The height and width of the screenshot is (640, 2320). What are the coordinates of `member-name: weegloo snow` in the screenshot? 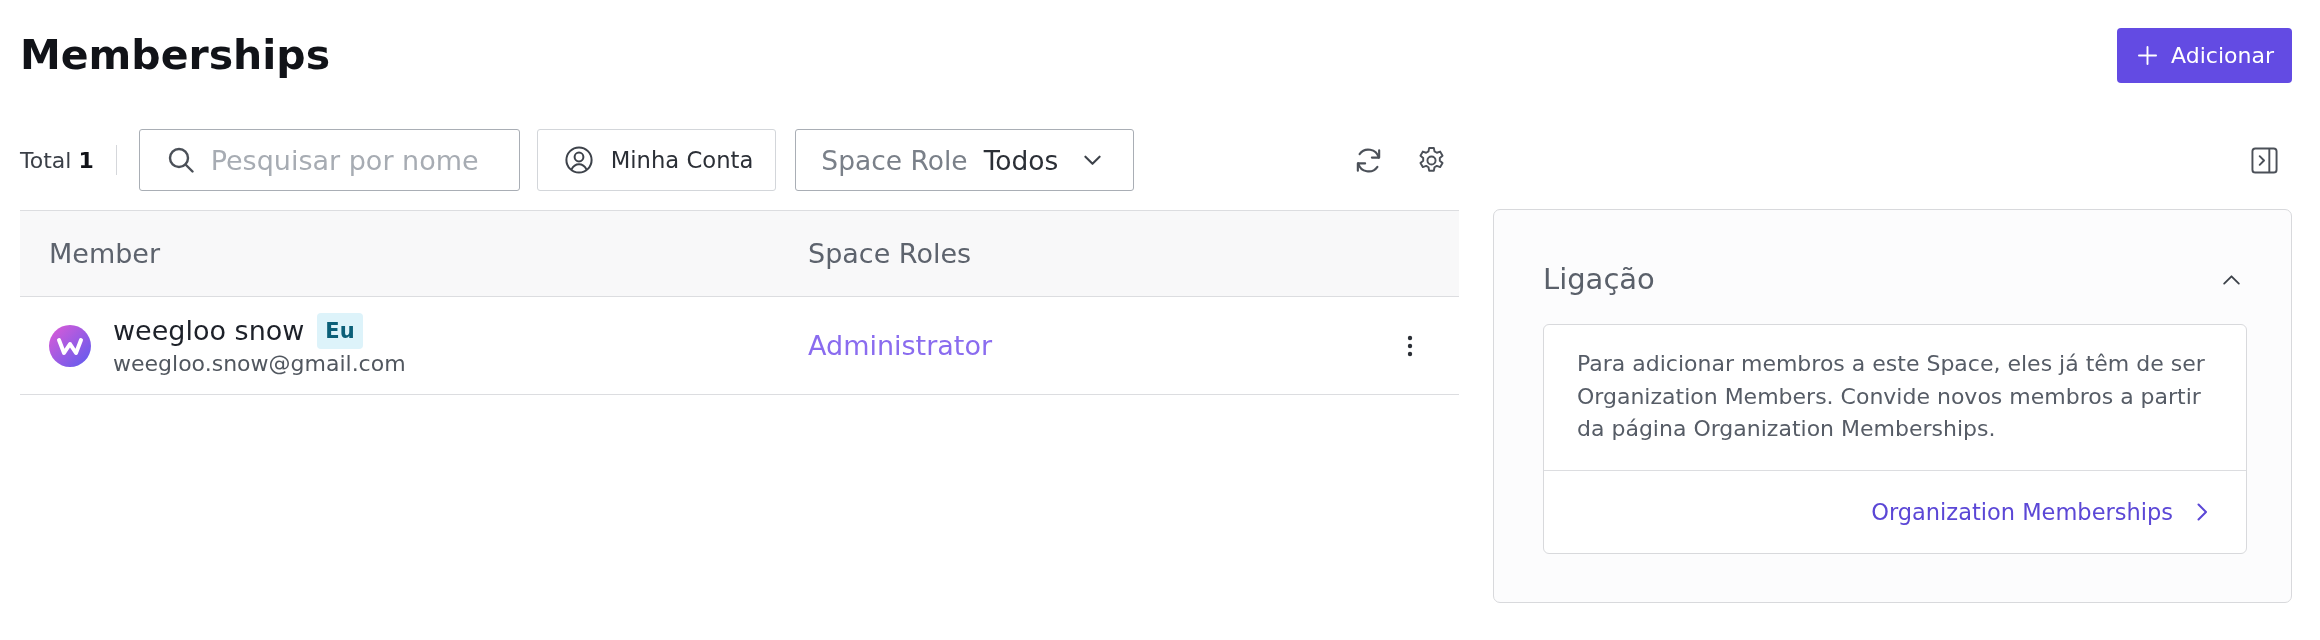 It's located at (209, 330).